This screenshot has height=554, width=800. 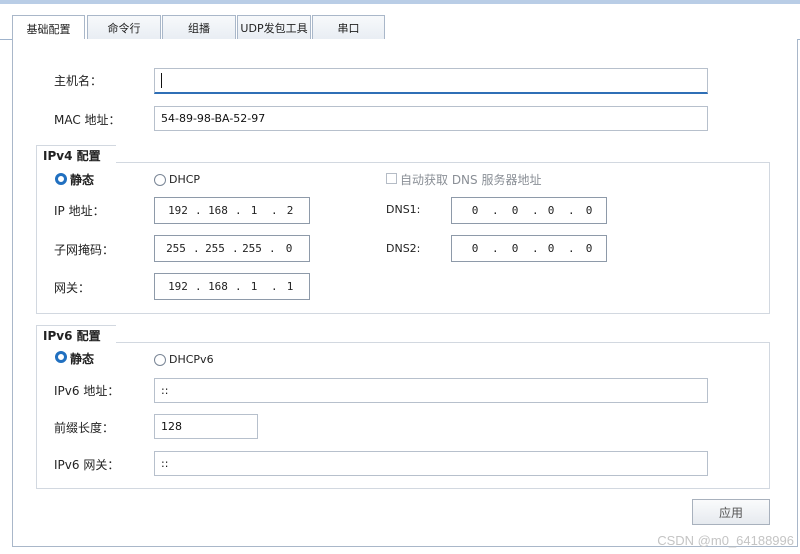 What do you see at coordinates (171, 426) in the screenshot?
I see `prefix-length-value: 128` at bounding box center [171, 426].